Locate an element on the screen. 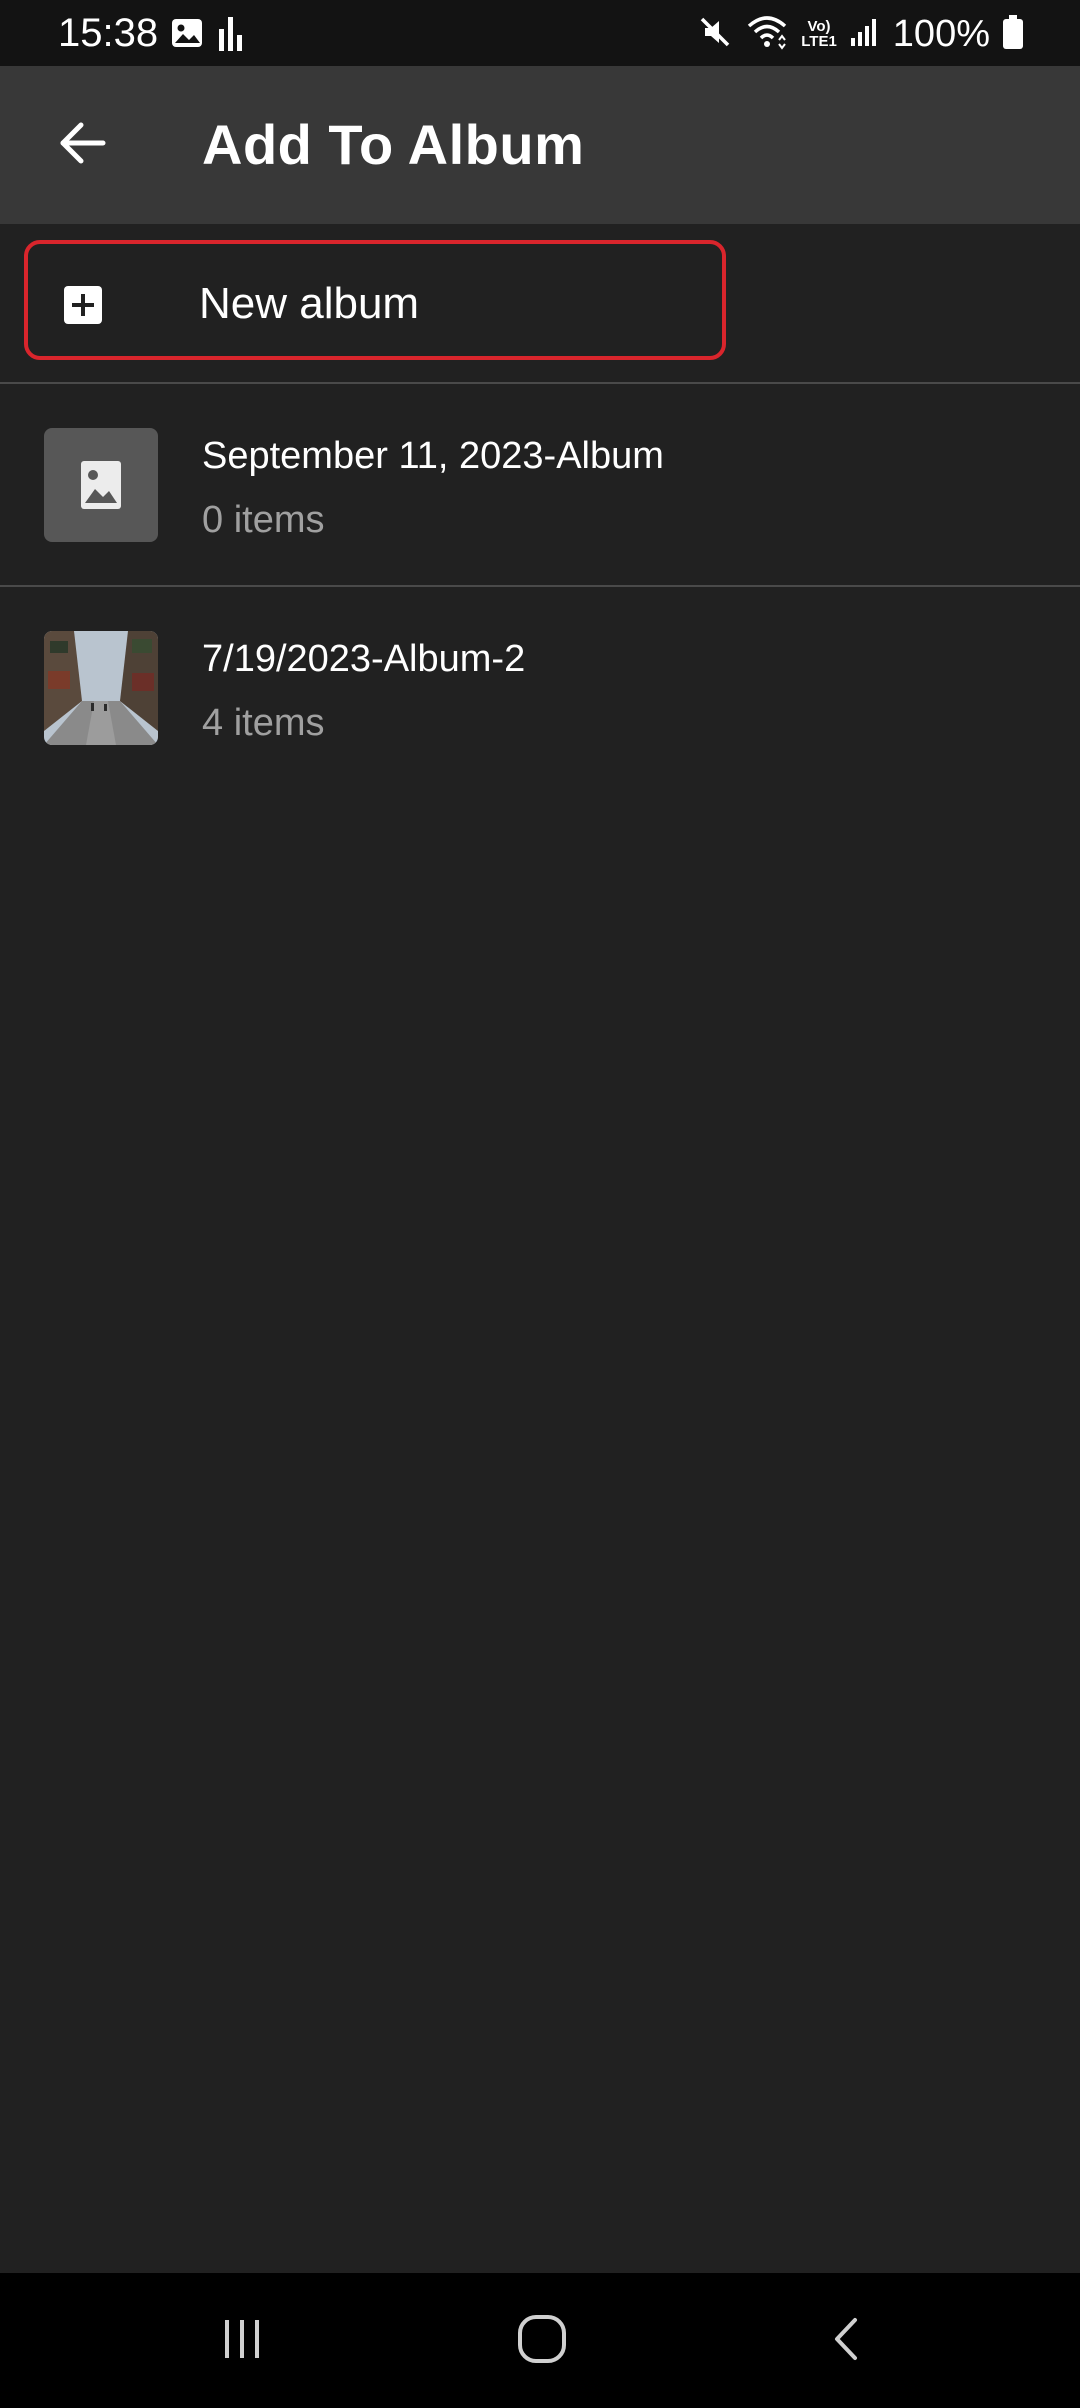 This screenshot has width=1080, height=2408. arrow-back-icon is located at coordinates (83, 145).